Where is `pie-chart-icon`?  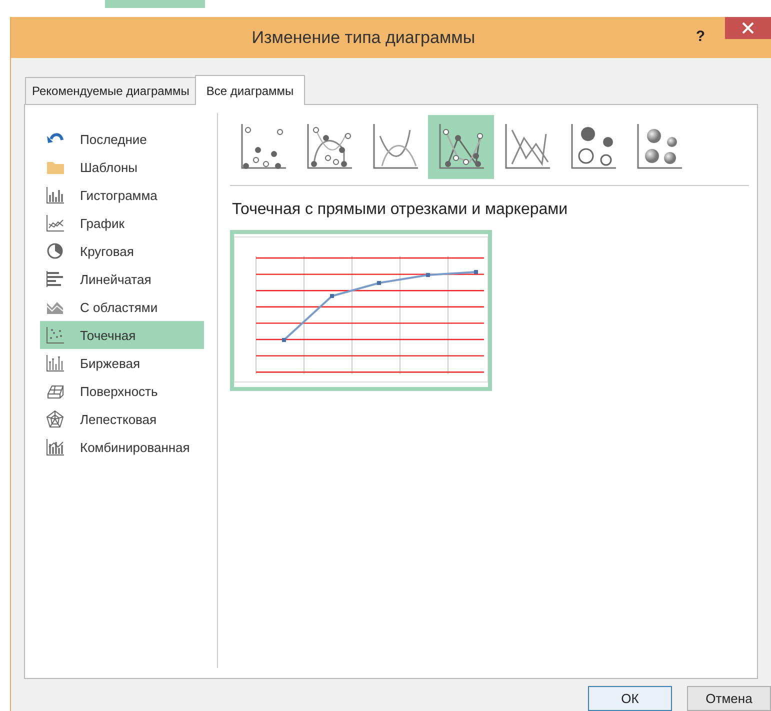
pie-chart-icon is located at coordinates (55, 251).